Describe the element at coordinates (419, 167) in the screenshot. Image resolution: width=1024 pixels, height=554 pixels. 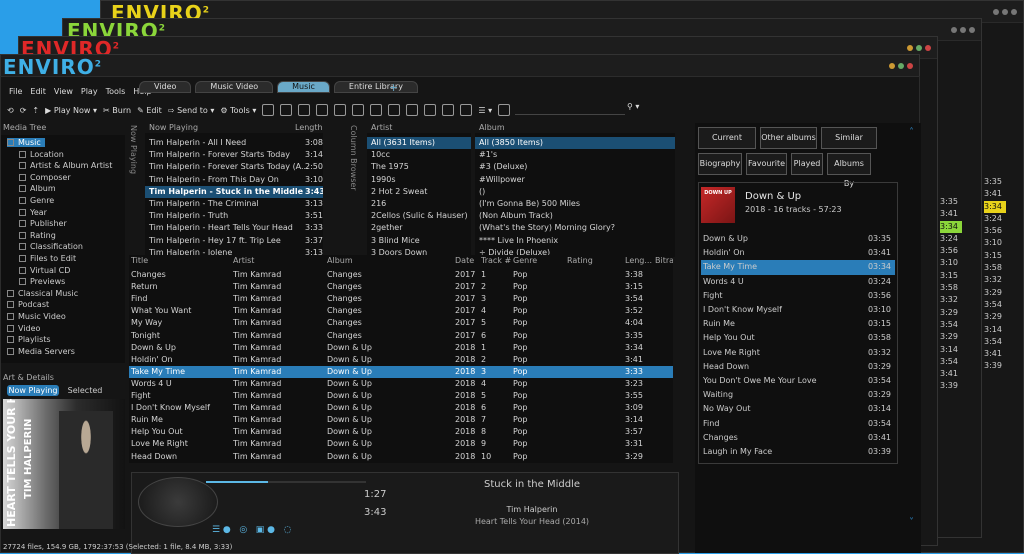
I see `artist-row: The 1975` at that location.